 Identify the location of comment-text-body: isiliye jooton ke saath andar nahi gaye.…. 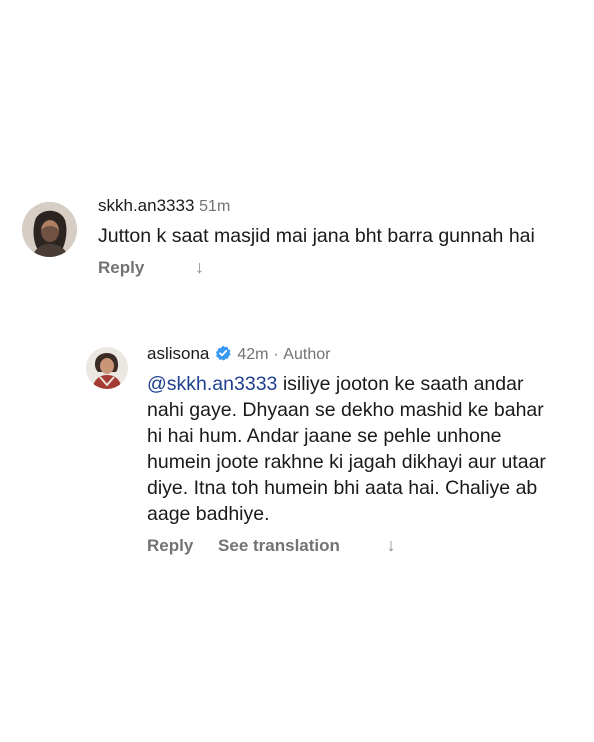
(346, 449).